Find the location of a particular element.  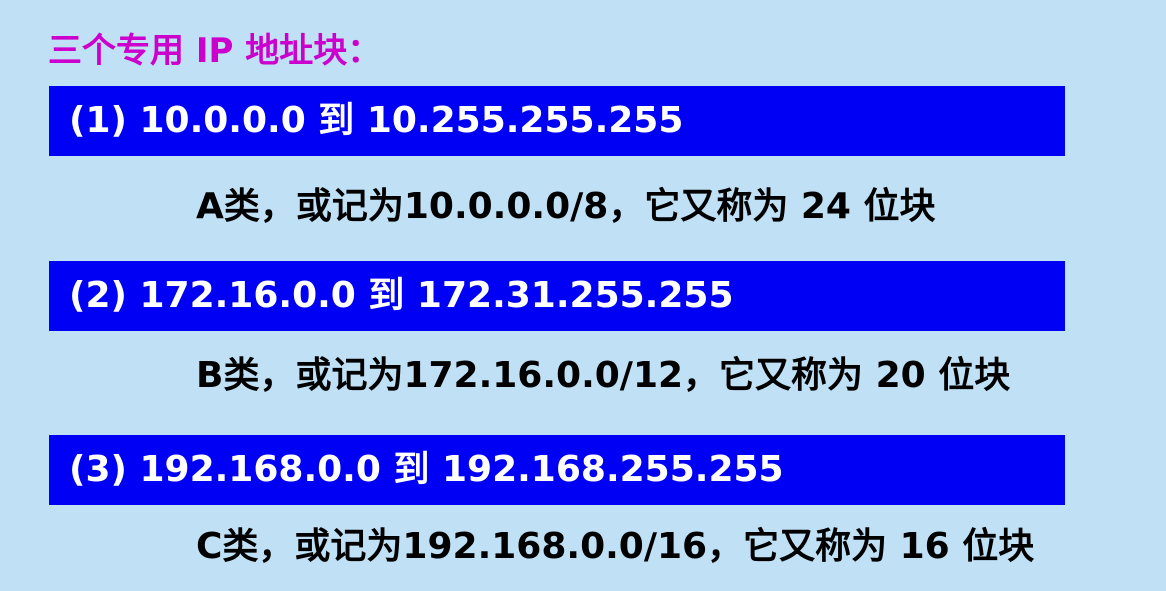

address-range-1: (1) 10.0.0.0 到 10.255.255.255 is located at coordinates (557, 121).